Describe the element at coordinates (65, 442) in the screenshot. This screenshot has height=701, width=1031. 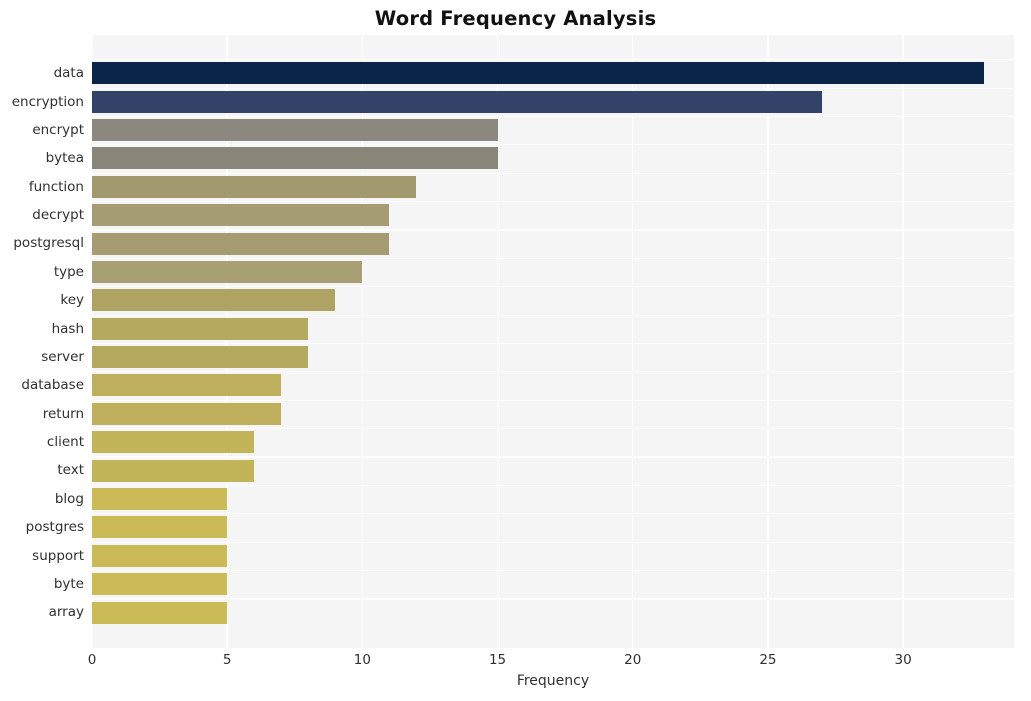
I see `y-tick-label-client: client` at that location.